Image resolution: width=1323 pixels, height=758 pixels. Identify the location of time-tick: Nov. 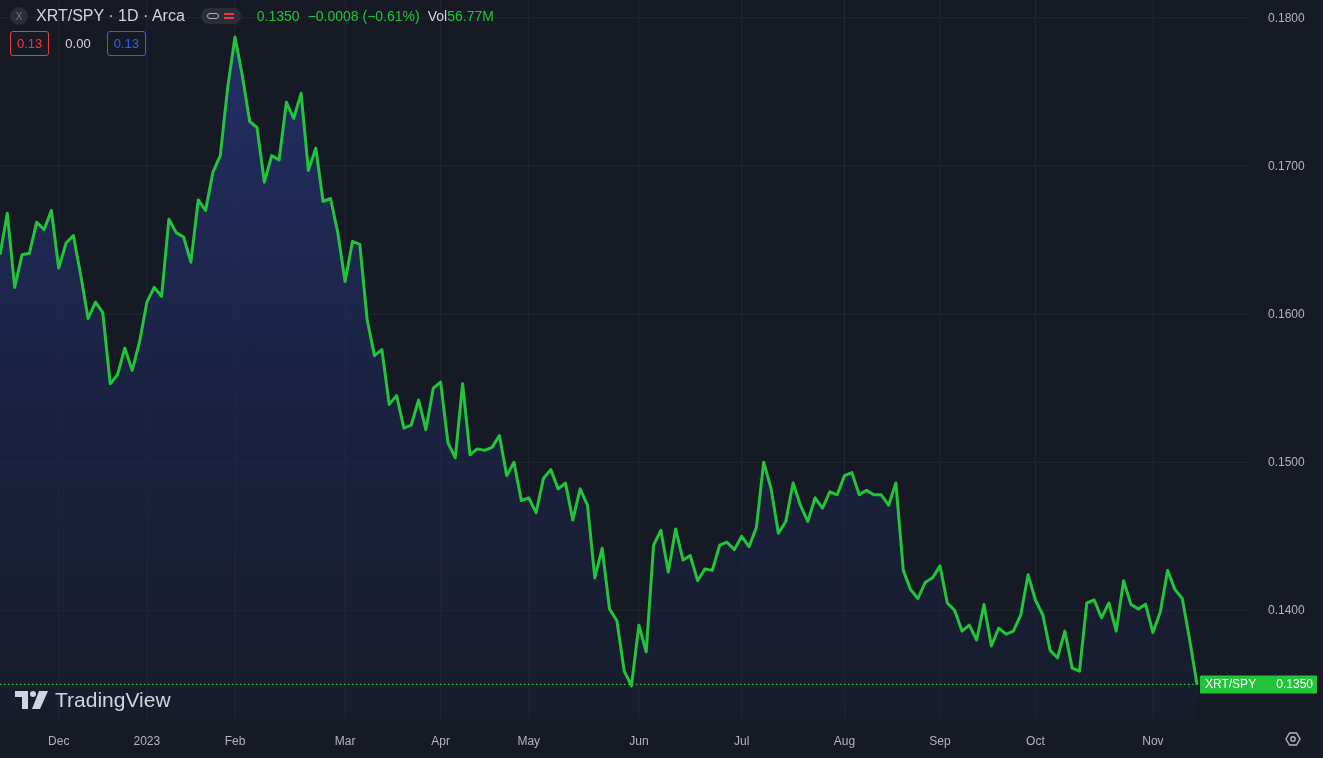
(1153, 741).